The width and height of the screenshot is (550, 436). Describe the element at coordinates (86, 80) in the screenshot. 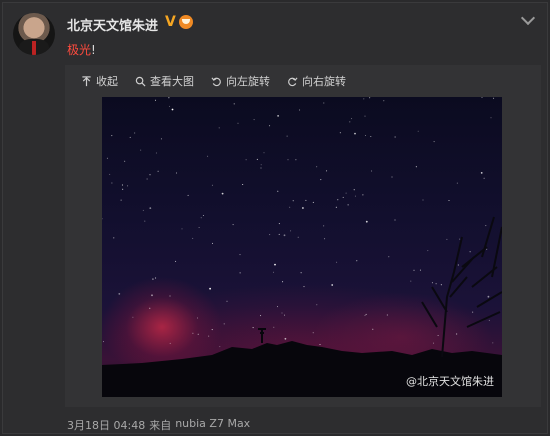

I see `collapse-icon` at that location.